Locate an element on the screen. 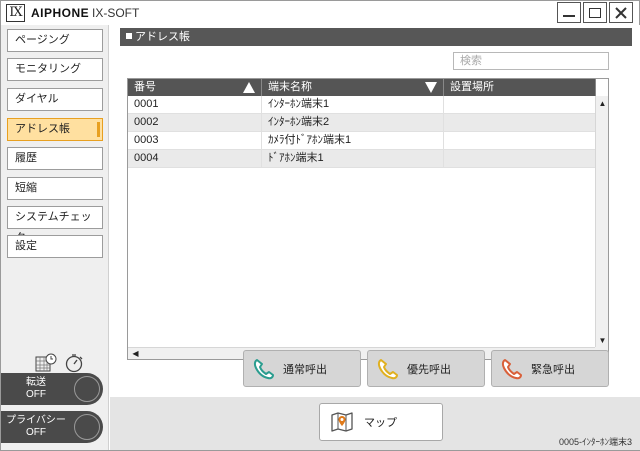 The width and height of the screenshot is (640, 451). privacy-toggle: プライバシー OFF is located at coordinates (52, 427).